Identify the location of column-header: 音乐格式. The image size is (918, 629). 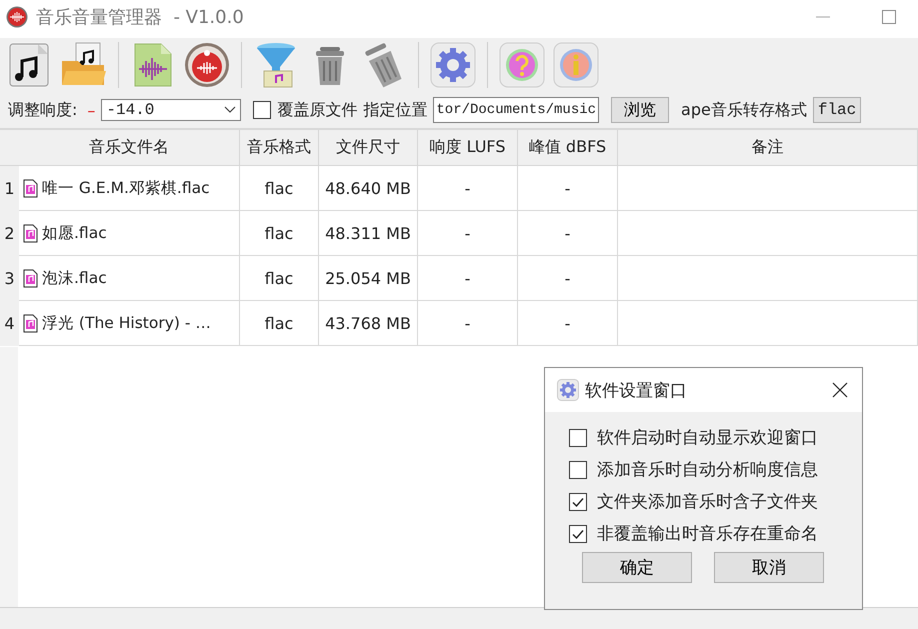
(279, 148).